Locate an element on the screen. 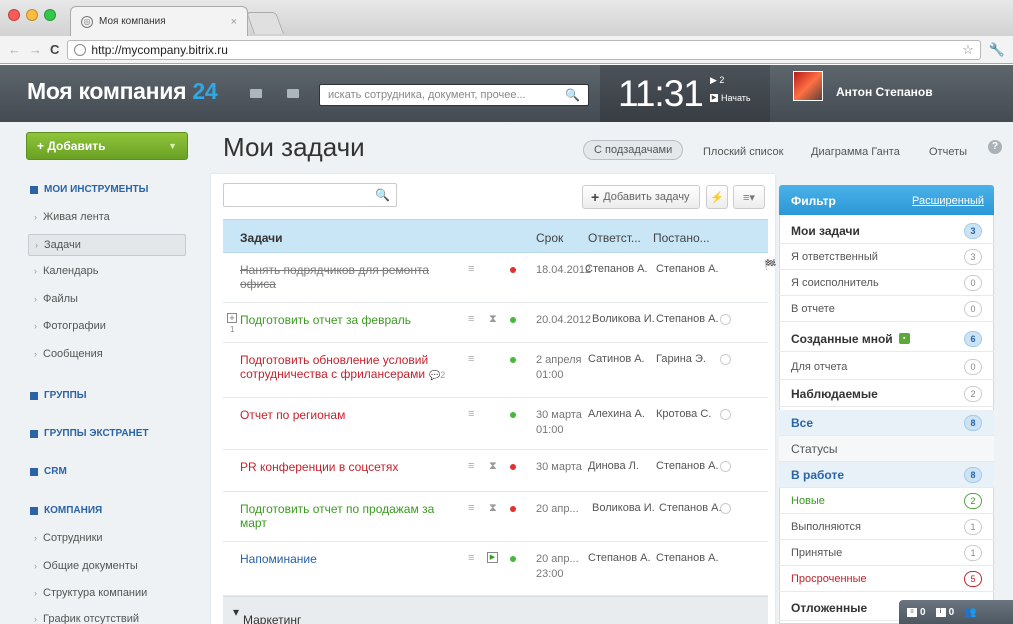 This screenshot has height=624, width=1013. sidebar-item-documents: › Общие документы is located at coordinates (86, 566).